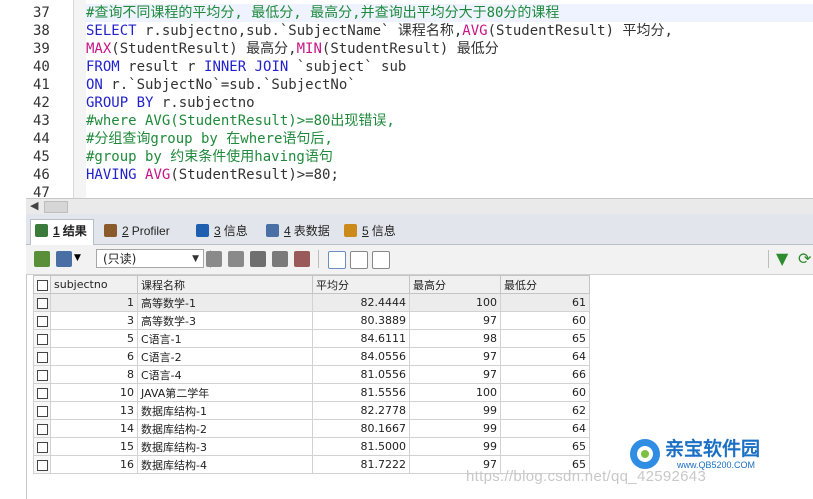 The image size is (813, 499). Describe the element at coordinates (94, 356) in the screenshot. I see `table-cell: 6` at that location.